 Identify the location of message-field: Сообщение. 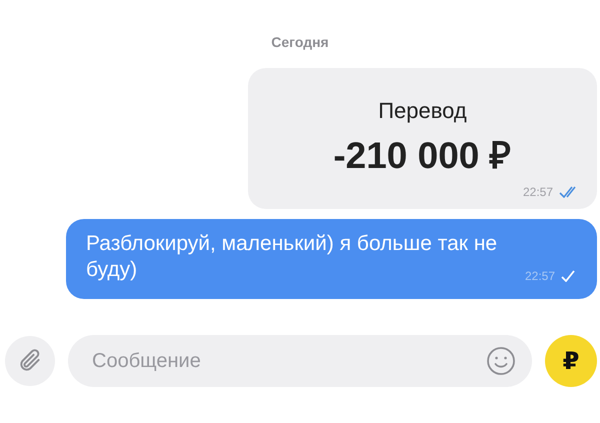
(300, 361).